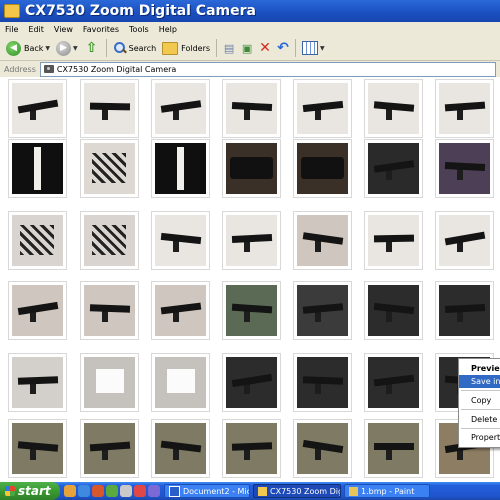 The image size is (500, 500). Describe the element at coordinates (101, 29) in the screenshot. I see `menu-favorites: Favorites` at that location.